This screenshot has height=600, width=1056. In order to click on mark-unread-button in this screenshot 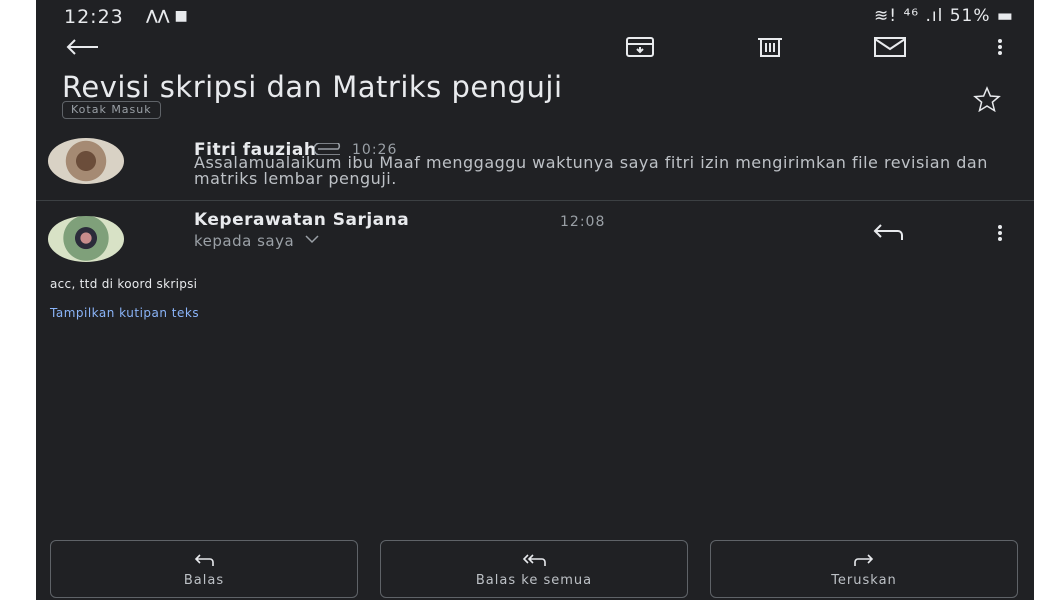, I will do `click(890, 47)`.